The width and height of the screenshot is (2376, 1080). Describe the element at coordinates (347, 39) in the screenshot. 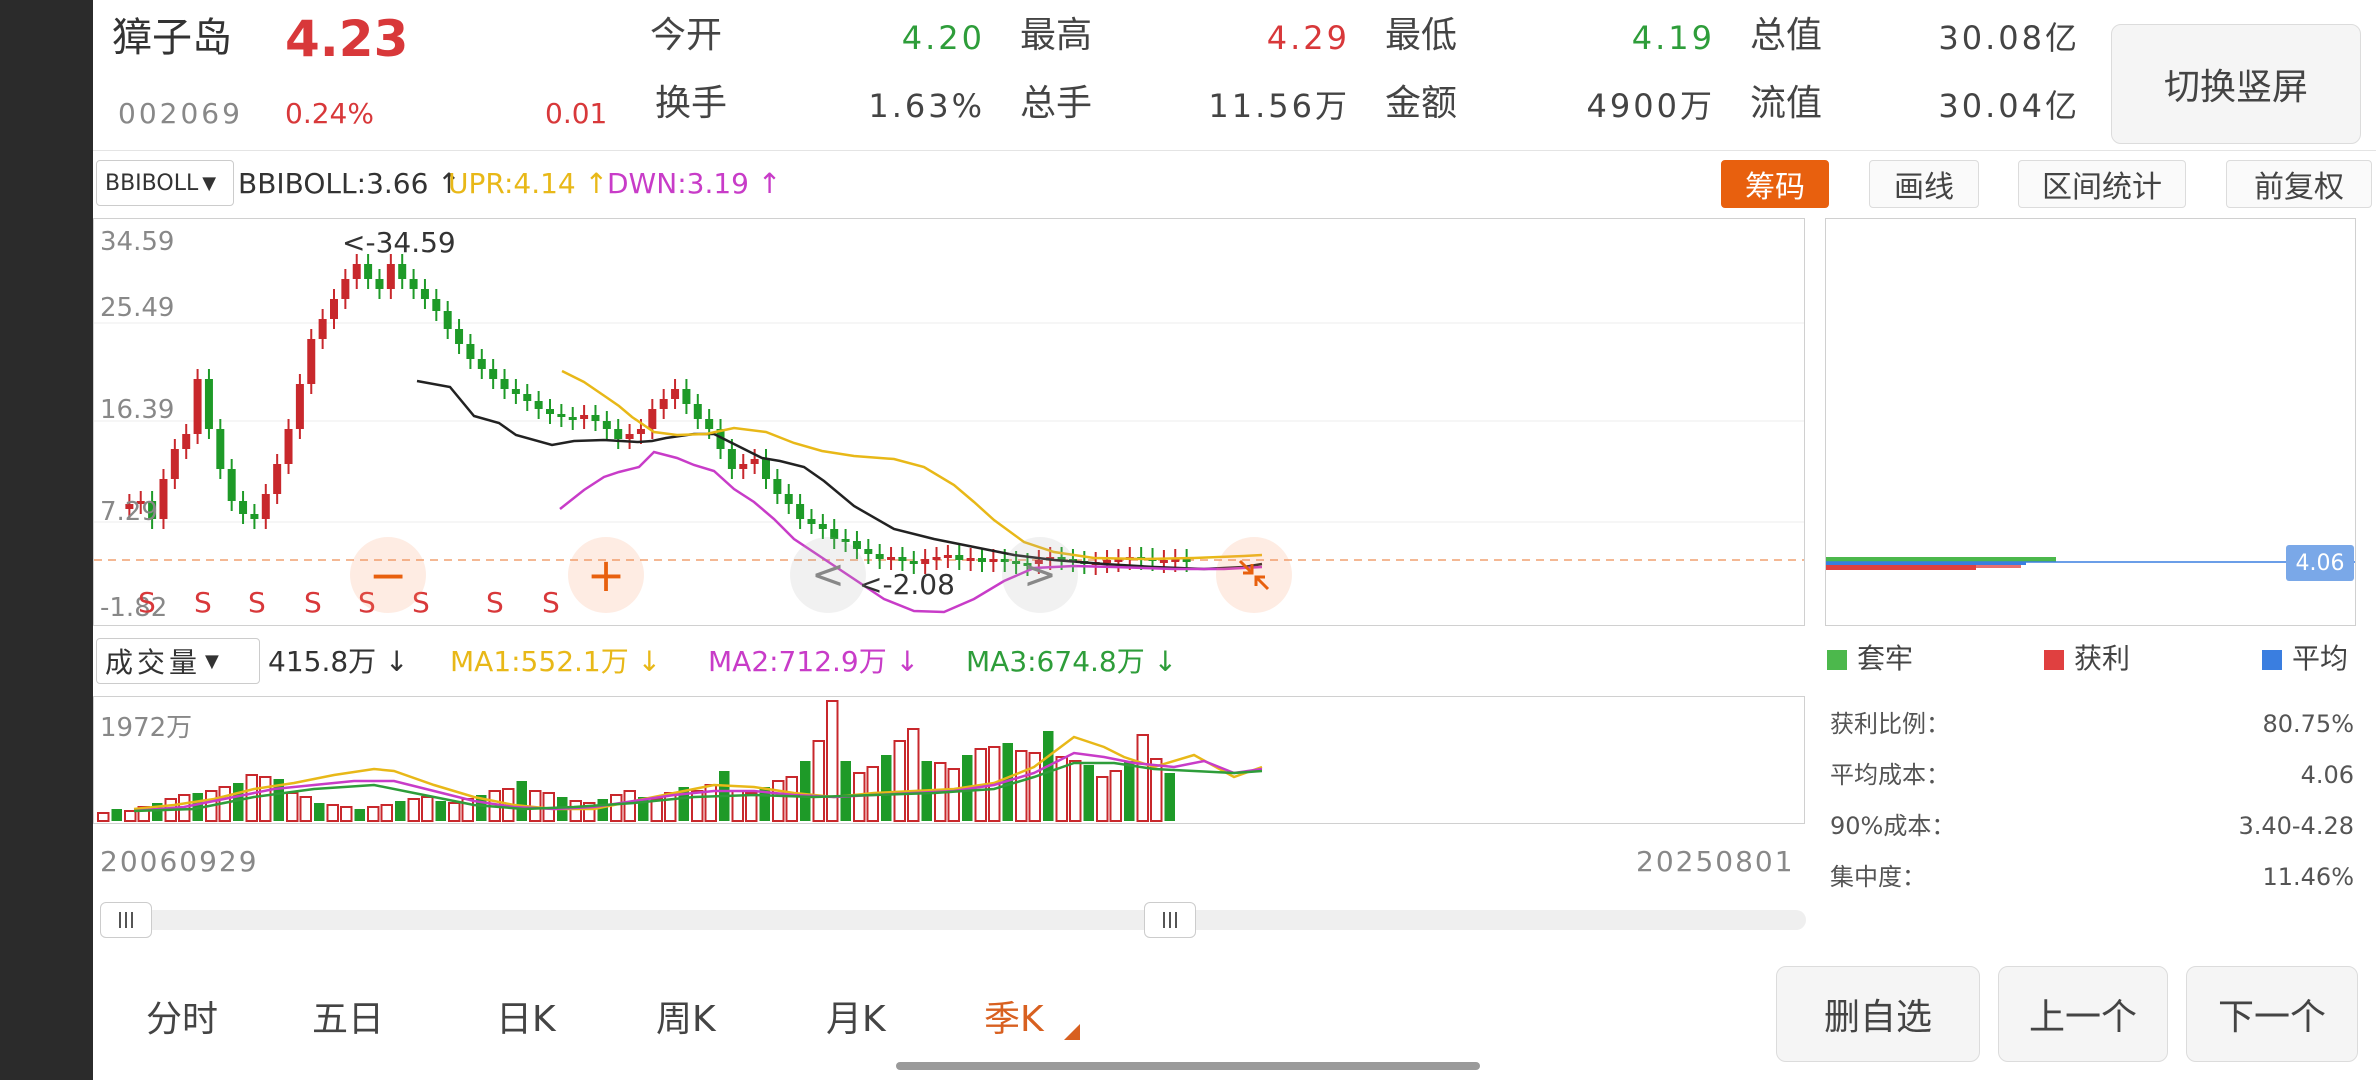

I see `current-price: 4.23` at that location.